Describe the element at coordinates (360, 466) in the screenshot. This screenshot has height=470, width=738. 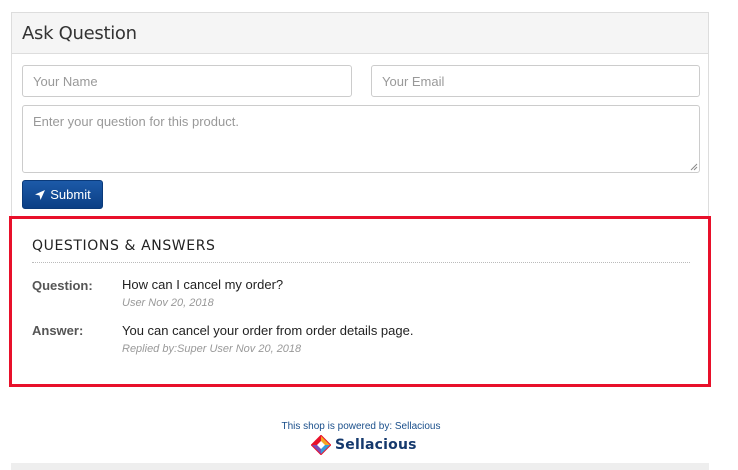
I see `footer-bottom-strip` at that location.